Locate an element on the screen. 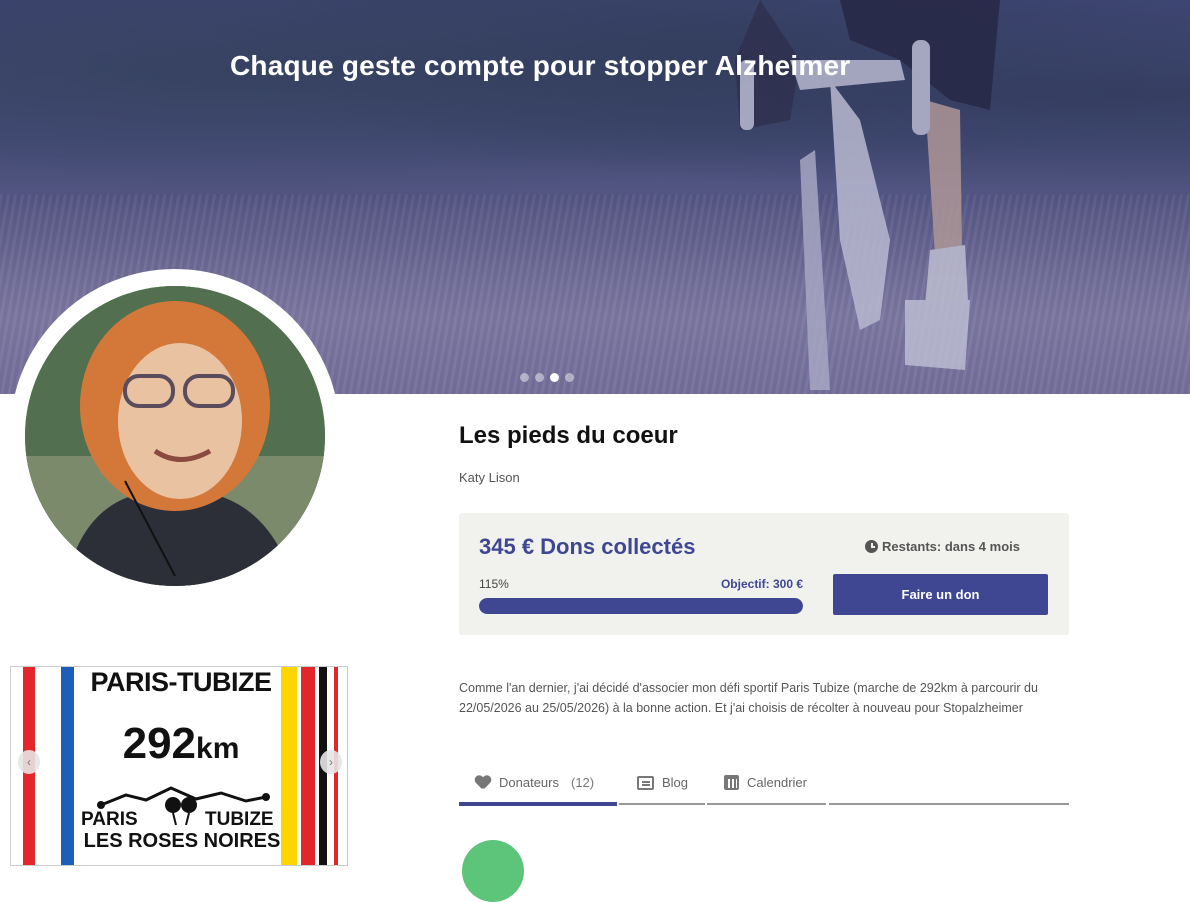 Image resolution: width=1190 pixels, height=902 pixels. poster-right-city: TUBIZE is located at coordinates (239, 819).